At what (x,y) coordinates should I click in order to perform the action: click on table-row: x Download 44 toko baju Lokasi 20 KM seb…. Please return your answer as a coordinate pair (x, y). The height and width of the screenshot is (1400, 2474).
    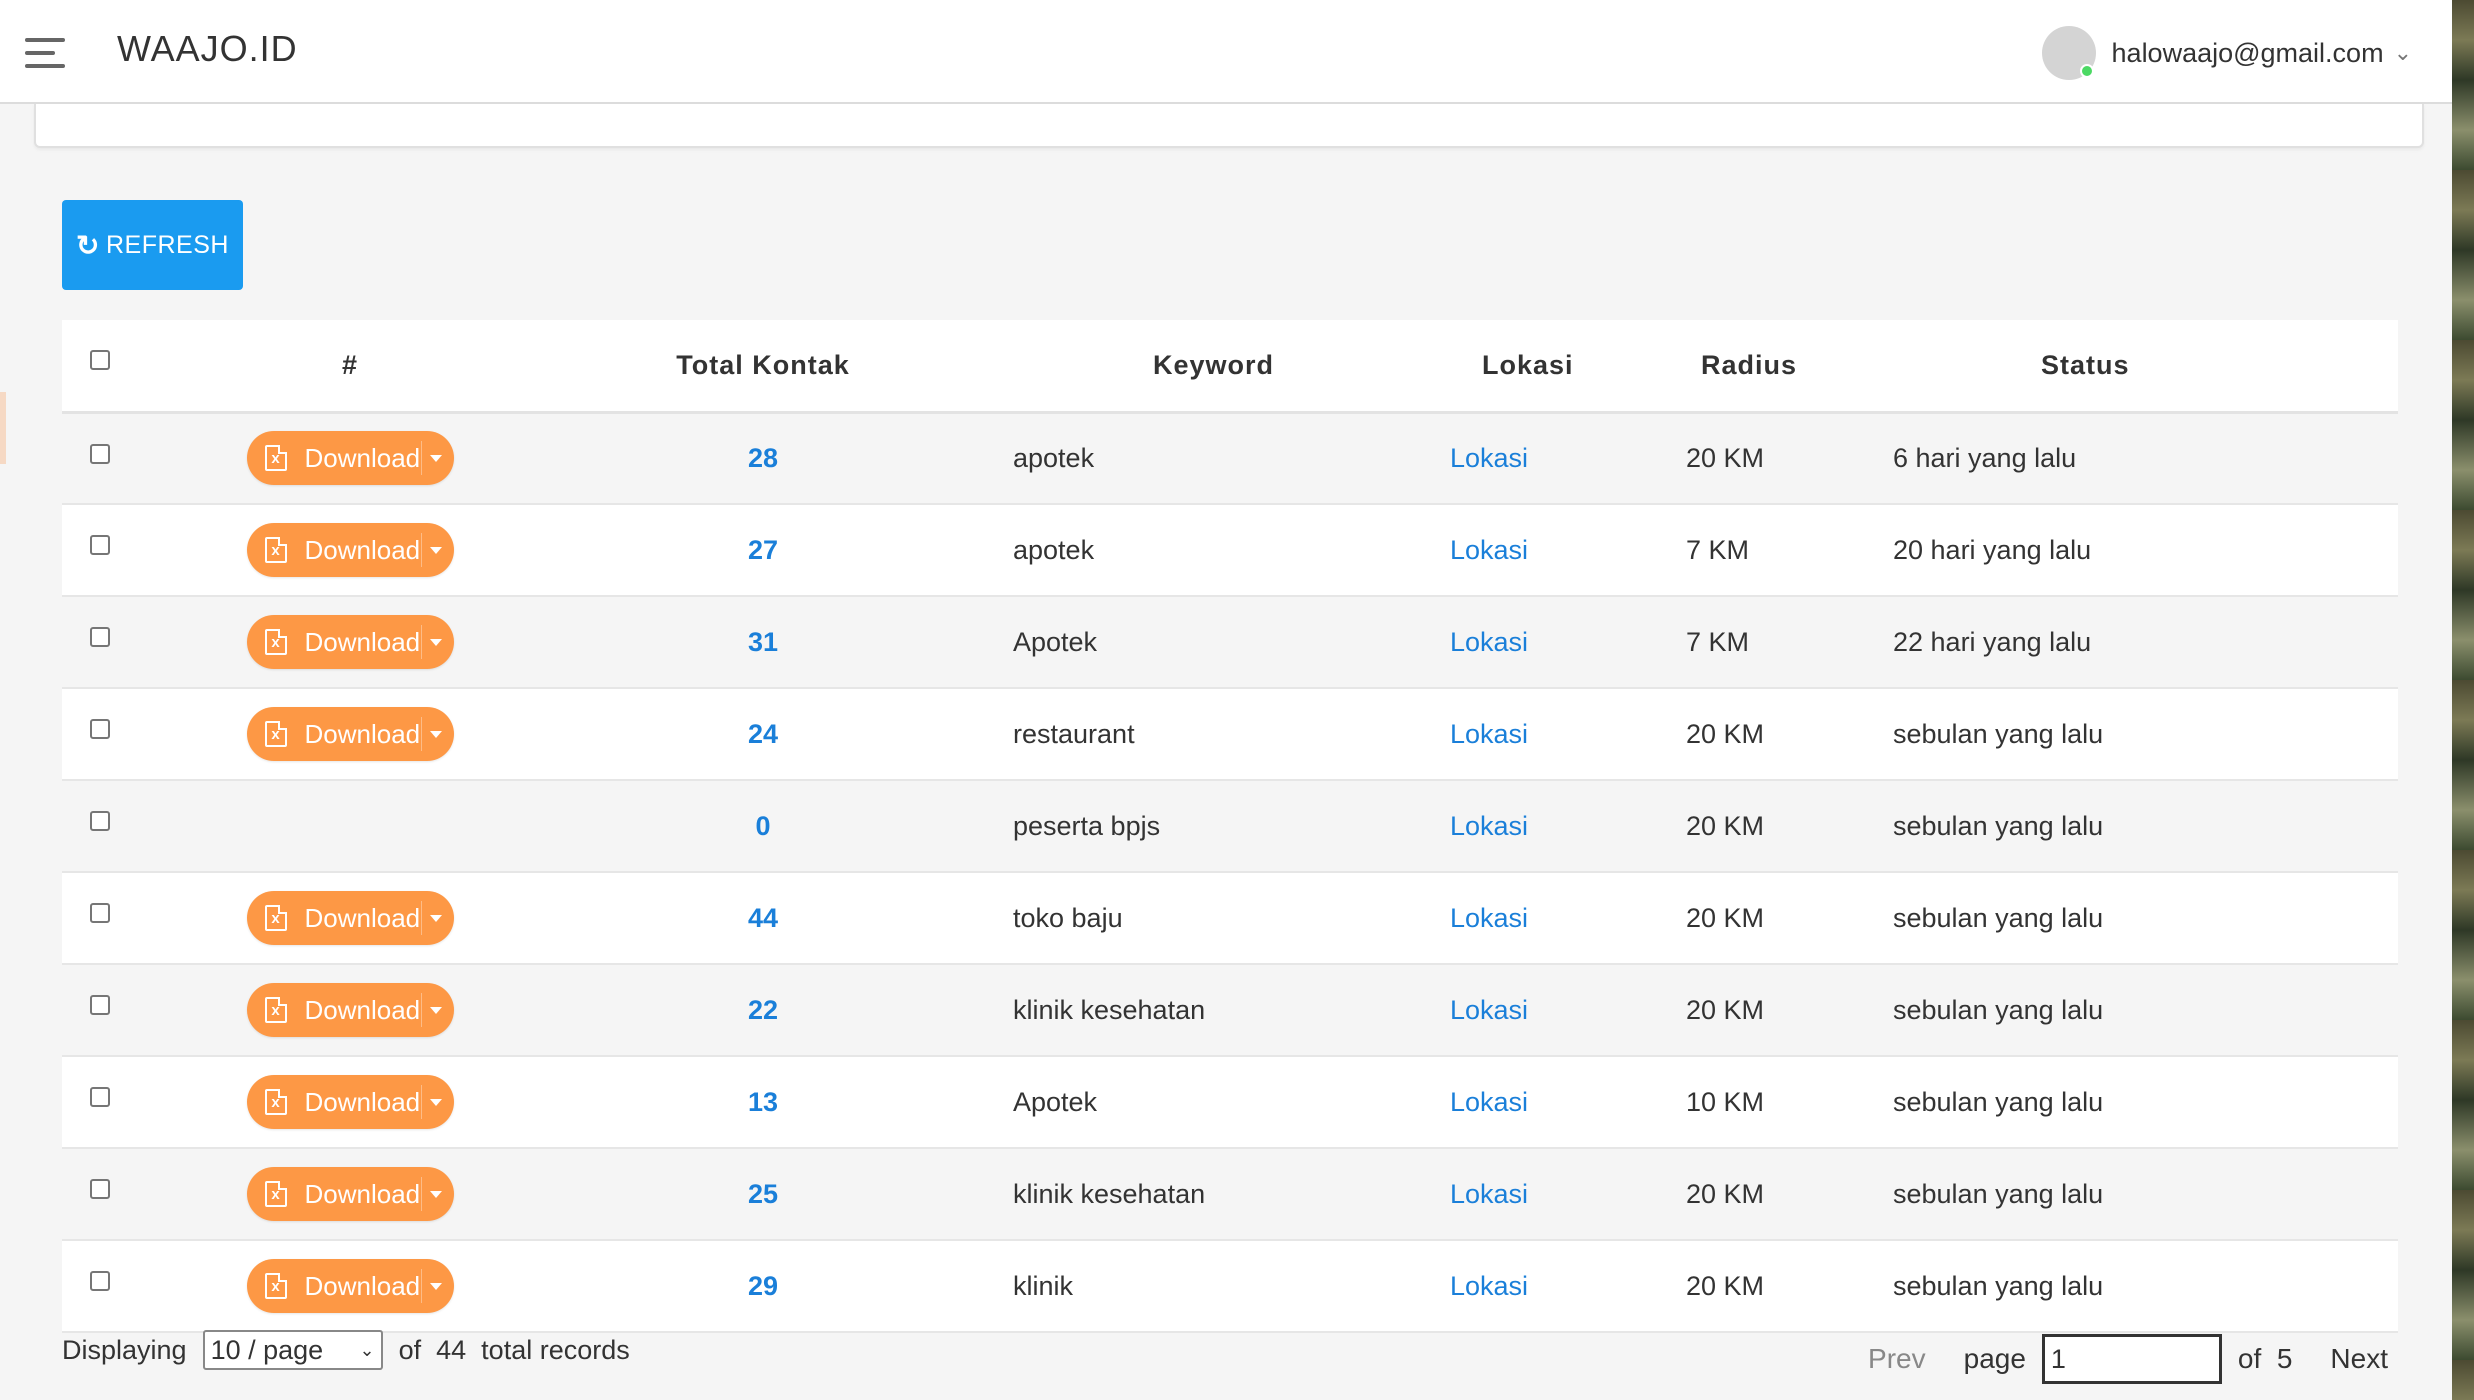
    Looking at the image, I should click on (1230, 918).